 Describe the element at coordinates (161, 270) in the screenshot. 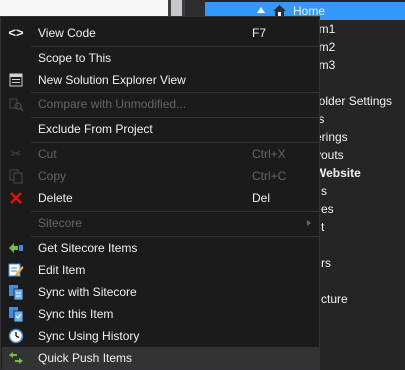

I see `menu-item-edit-item: Edit Item` at that location.